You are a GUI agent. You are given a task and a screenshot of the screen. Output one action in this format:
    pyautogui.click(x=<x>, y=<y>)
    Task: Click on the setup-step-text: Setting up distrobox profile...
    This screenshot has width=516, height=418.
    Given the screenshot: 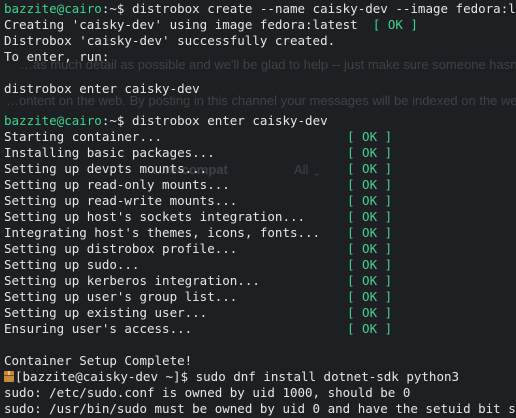 What is the action you would take?
    pyautogui.click(x=121, y=248)
    